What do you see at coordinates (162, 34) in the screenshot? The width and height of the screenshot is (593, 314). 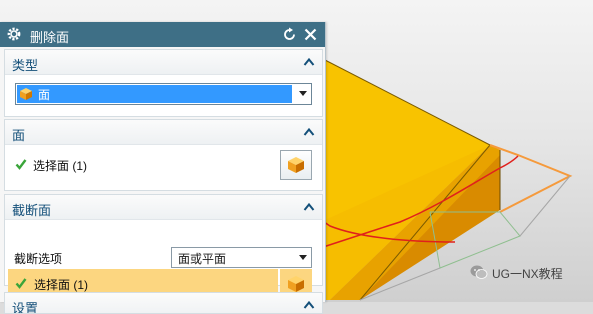 I see `dialog-titlebar: 删除面` at bounding box center [162, 34].